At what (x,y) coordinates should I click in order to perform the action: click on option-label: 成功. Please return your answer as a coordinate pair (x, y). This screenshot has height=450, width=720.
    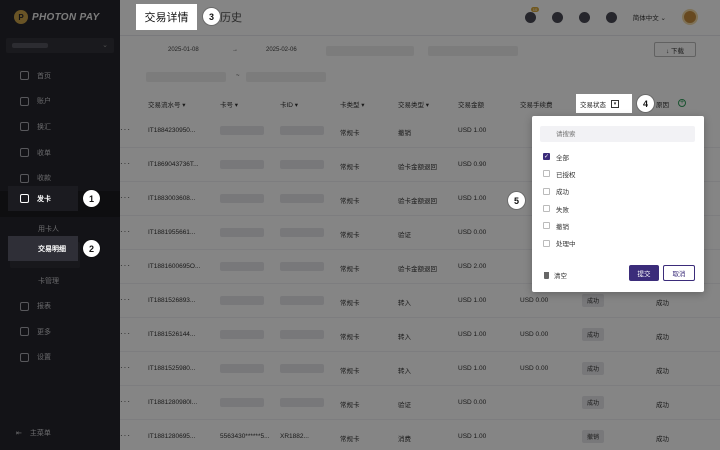
    Looking at the image, I should click on (562, 193).